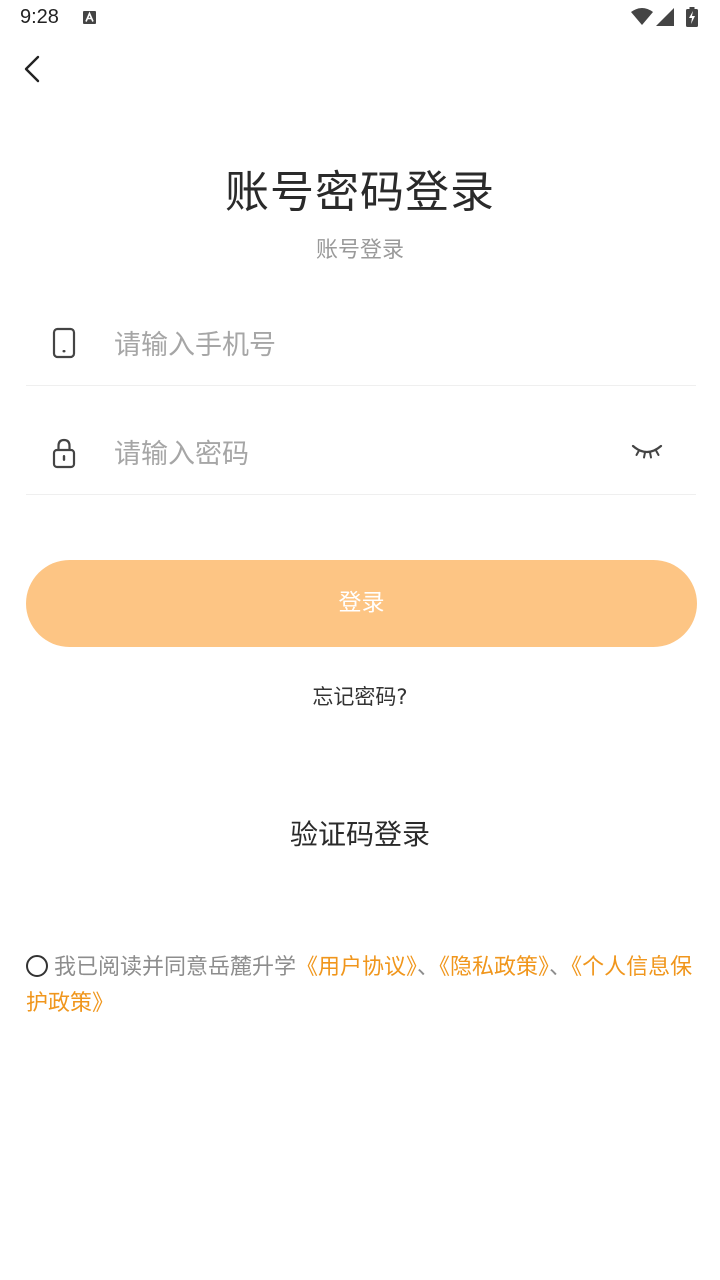 This screenshot has height=1280, width=720. Describe the element at coordinates (39, 17) in the screenshot. I see `status-time: 9:28` at that location.